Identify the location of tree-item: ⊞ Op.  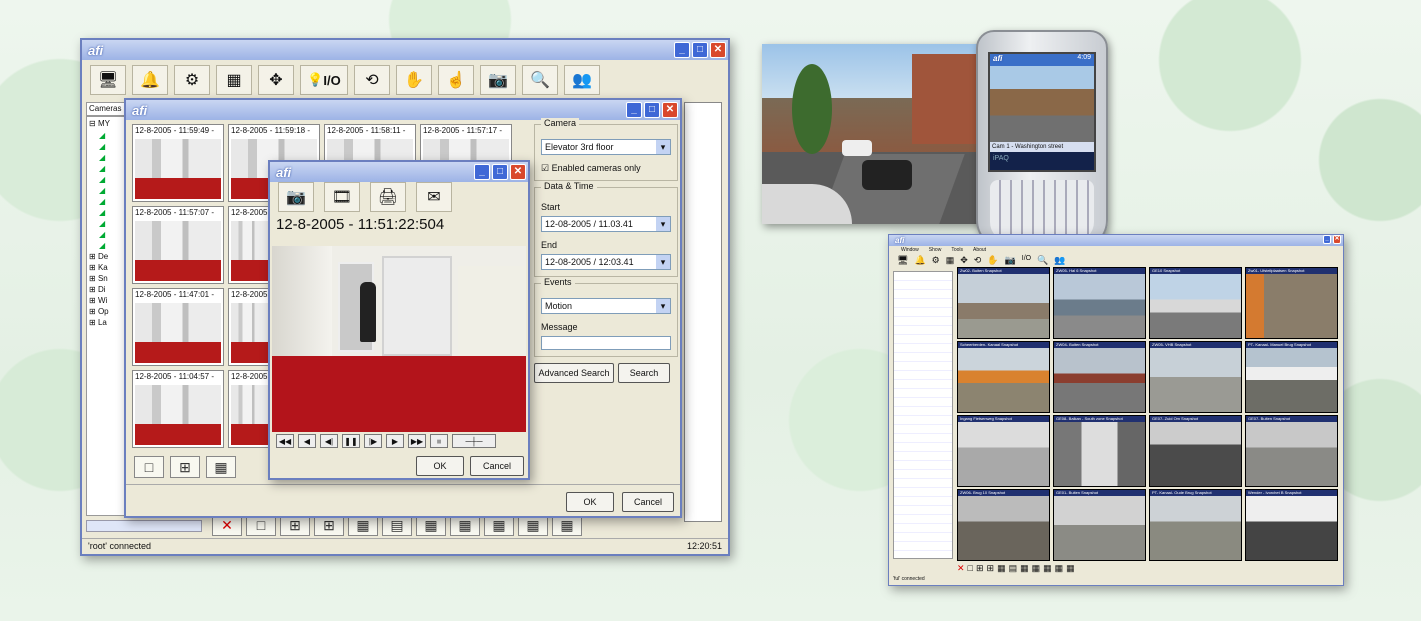
(108, 311).